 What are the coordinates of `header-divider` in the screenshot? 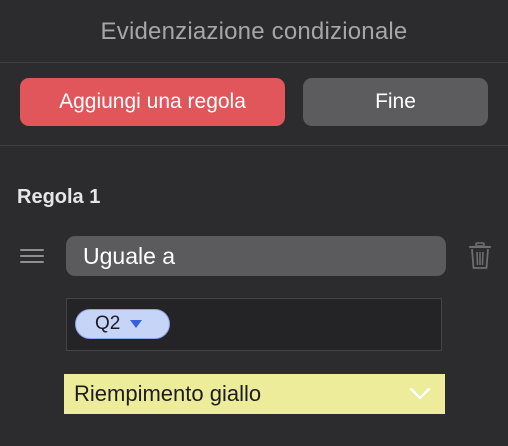 It's located at (254, 62).